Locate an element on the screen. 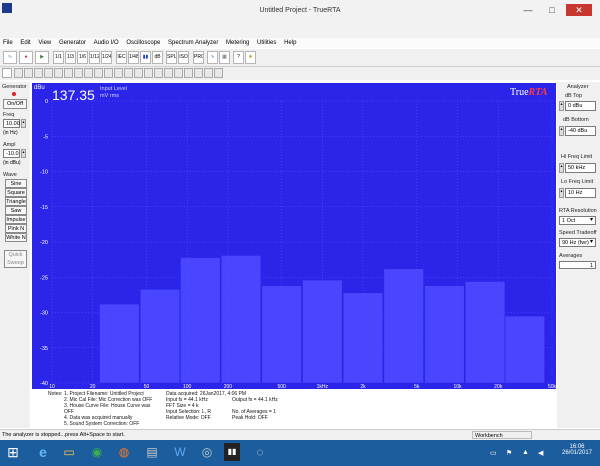 The width and height of the screenshot is (600, 466). quick-sweep-button: Quick Sweep is located at coordinates (15, 259).